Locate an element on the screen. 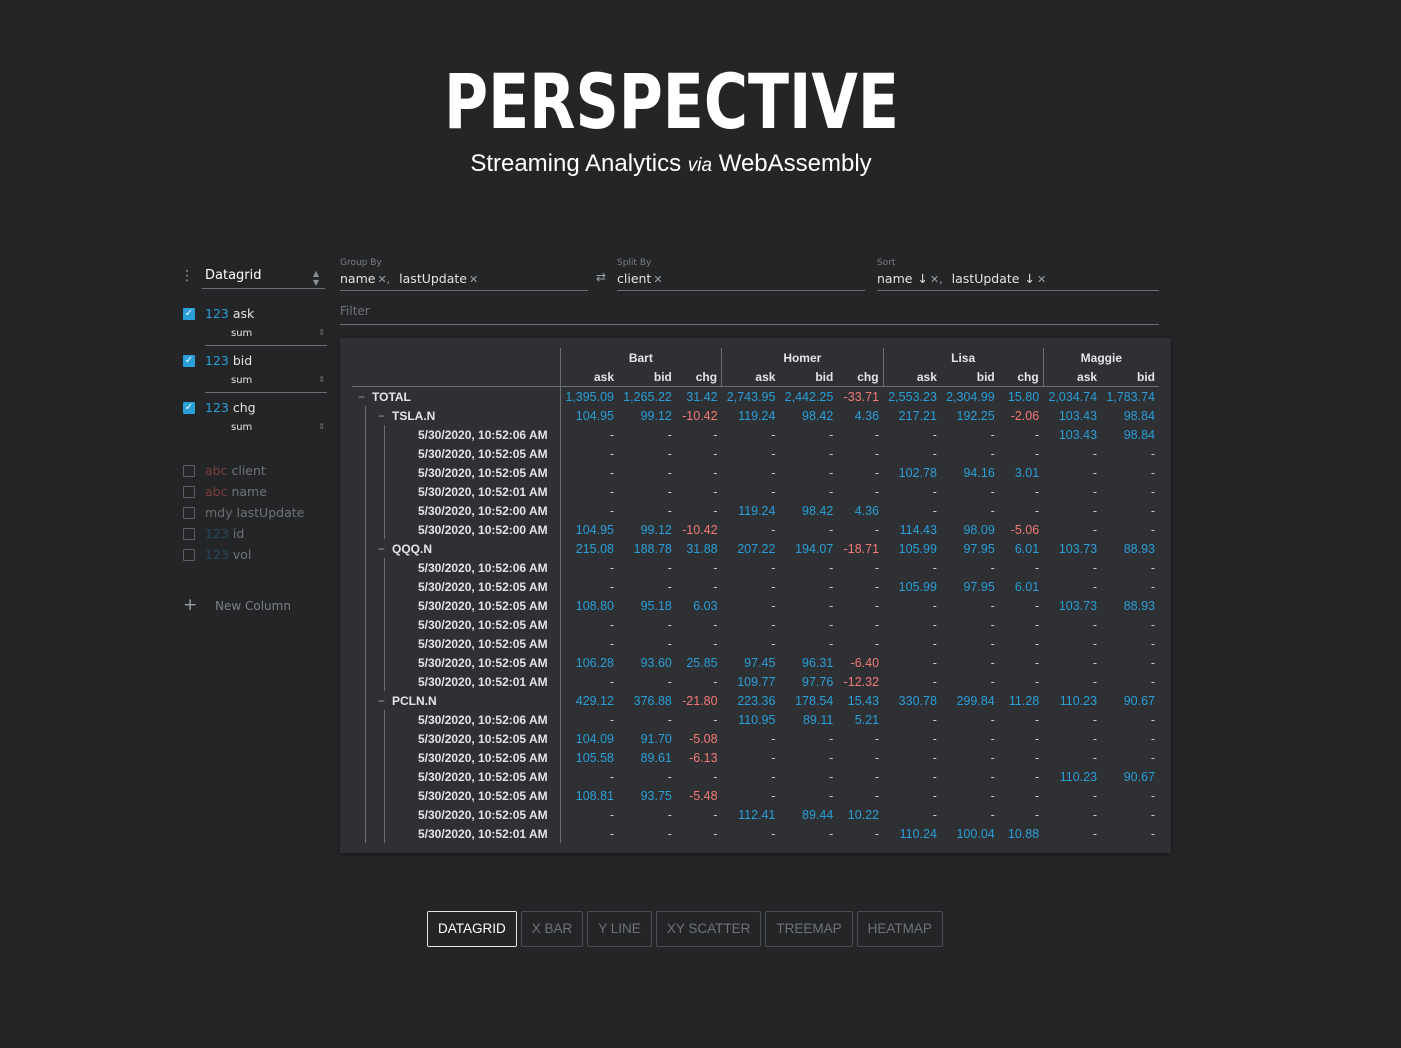  table-cell: 10.22 is located at coordinates (860, 814).